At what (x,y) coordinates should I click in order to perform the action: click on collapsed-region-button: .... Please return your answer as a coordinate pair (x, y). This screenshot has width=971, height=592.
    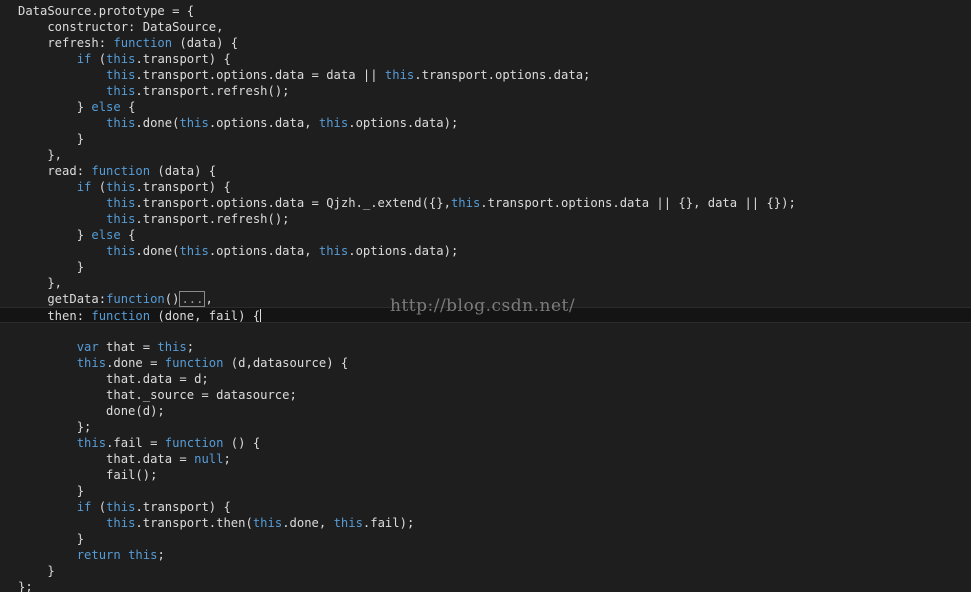
    Looking at the image, I should click on (192, 299).